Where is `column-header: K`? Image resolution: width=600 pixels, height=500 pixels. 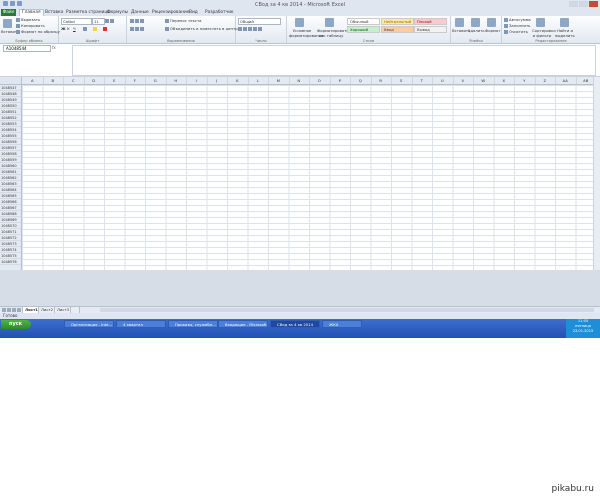
column-header: K is located at coordinates (238, 80).